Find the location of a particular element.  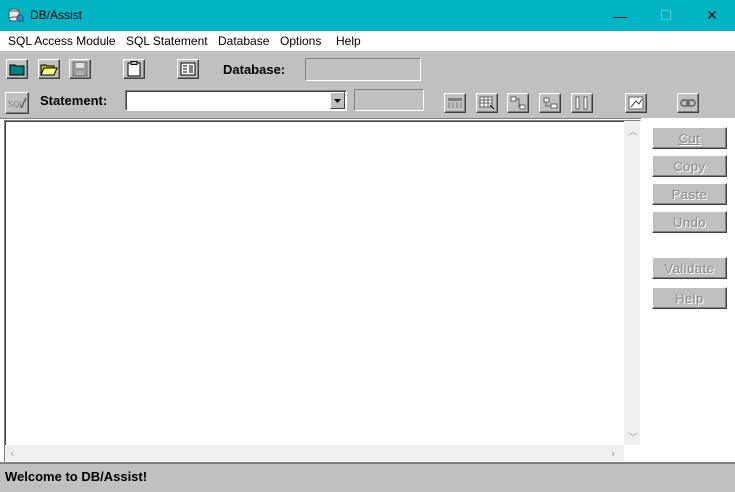

sql-edit-button: SQL is located at coordinates (17, 103).